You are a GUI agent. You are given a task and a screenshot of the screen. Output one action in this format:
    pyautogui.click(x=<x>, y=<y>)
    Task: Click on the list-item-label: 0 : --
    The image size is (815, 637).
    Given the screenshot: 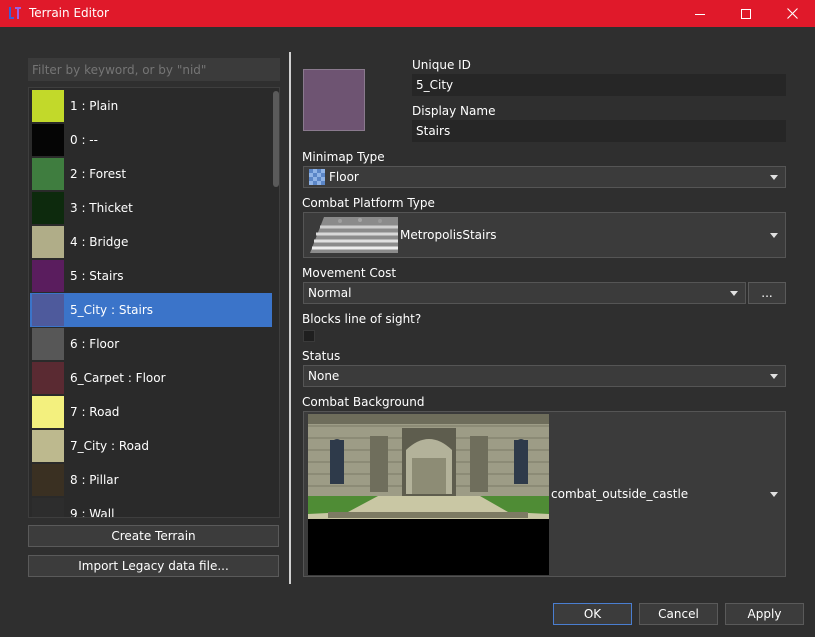 What is the action you would take?
    pyautogui.click(x=84, y=140)
    